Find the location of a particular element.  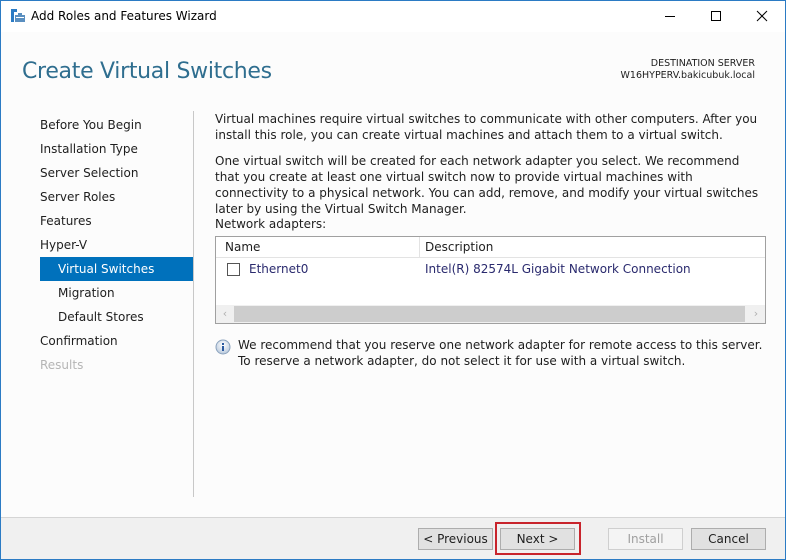

scrollbar-thumb is located at coordinates (489, 314).